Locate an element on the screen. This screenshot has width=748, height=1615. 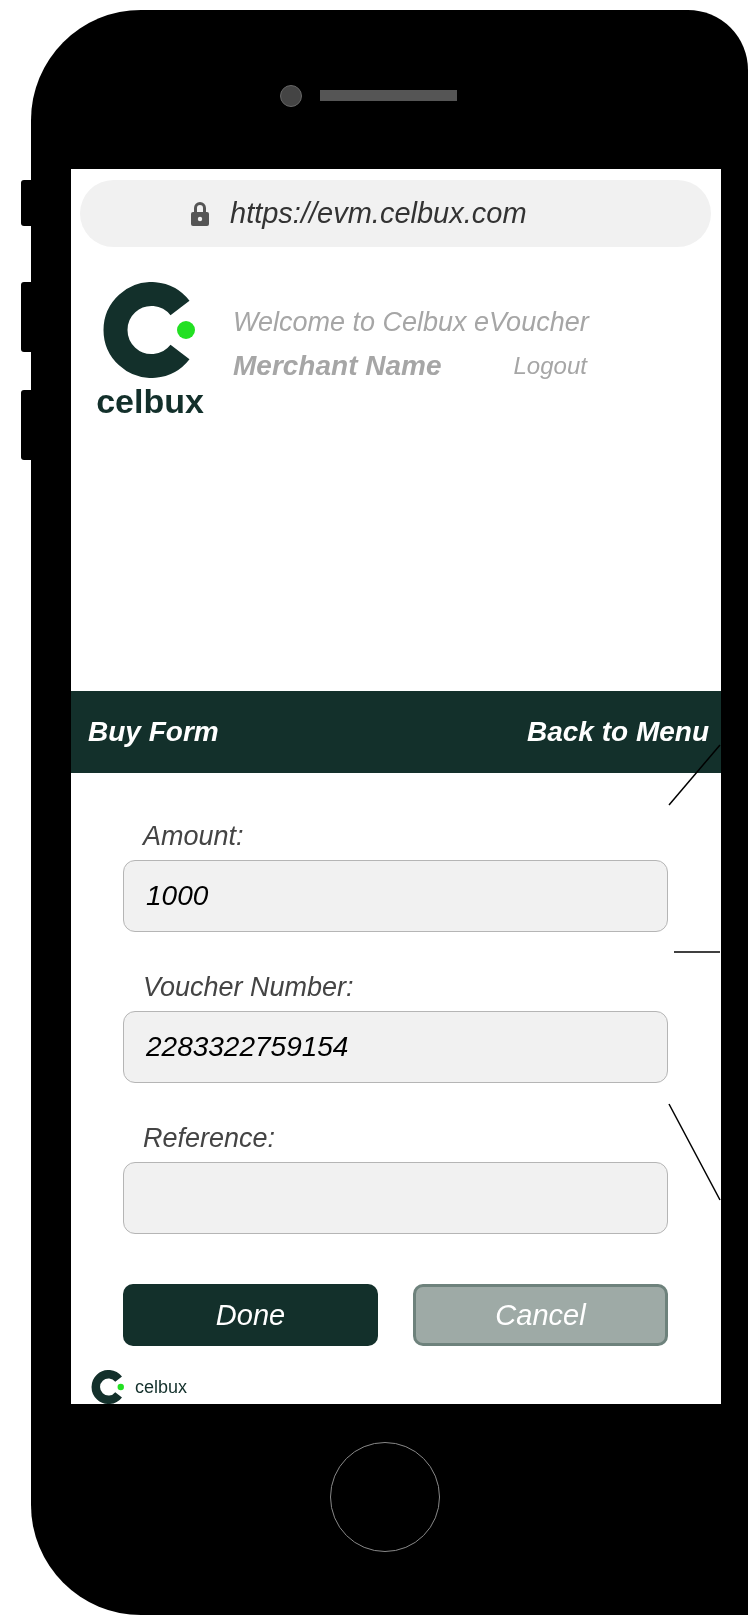
merchant-name: Merchant Name is located at coordinates (337, 366).